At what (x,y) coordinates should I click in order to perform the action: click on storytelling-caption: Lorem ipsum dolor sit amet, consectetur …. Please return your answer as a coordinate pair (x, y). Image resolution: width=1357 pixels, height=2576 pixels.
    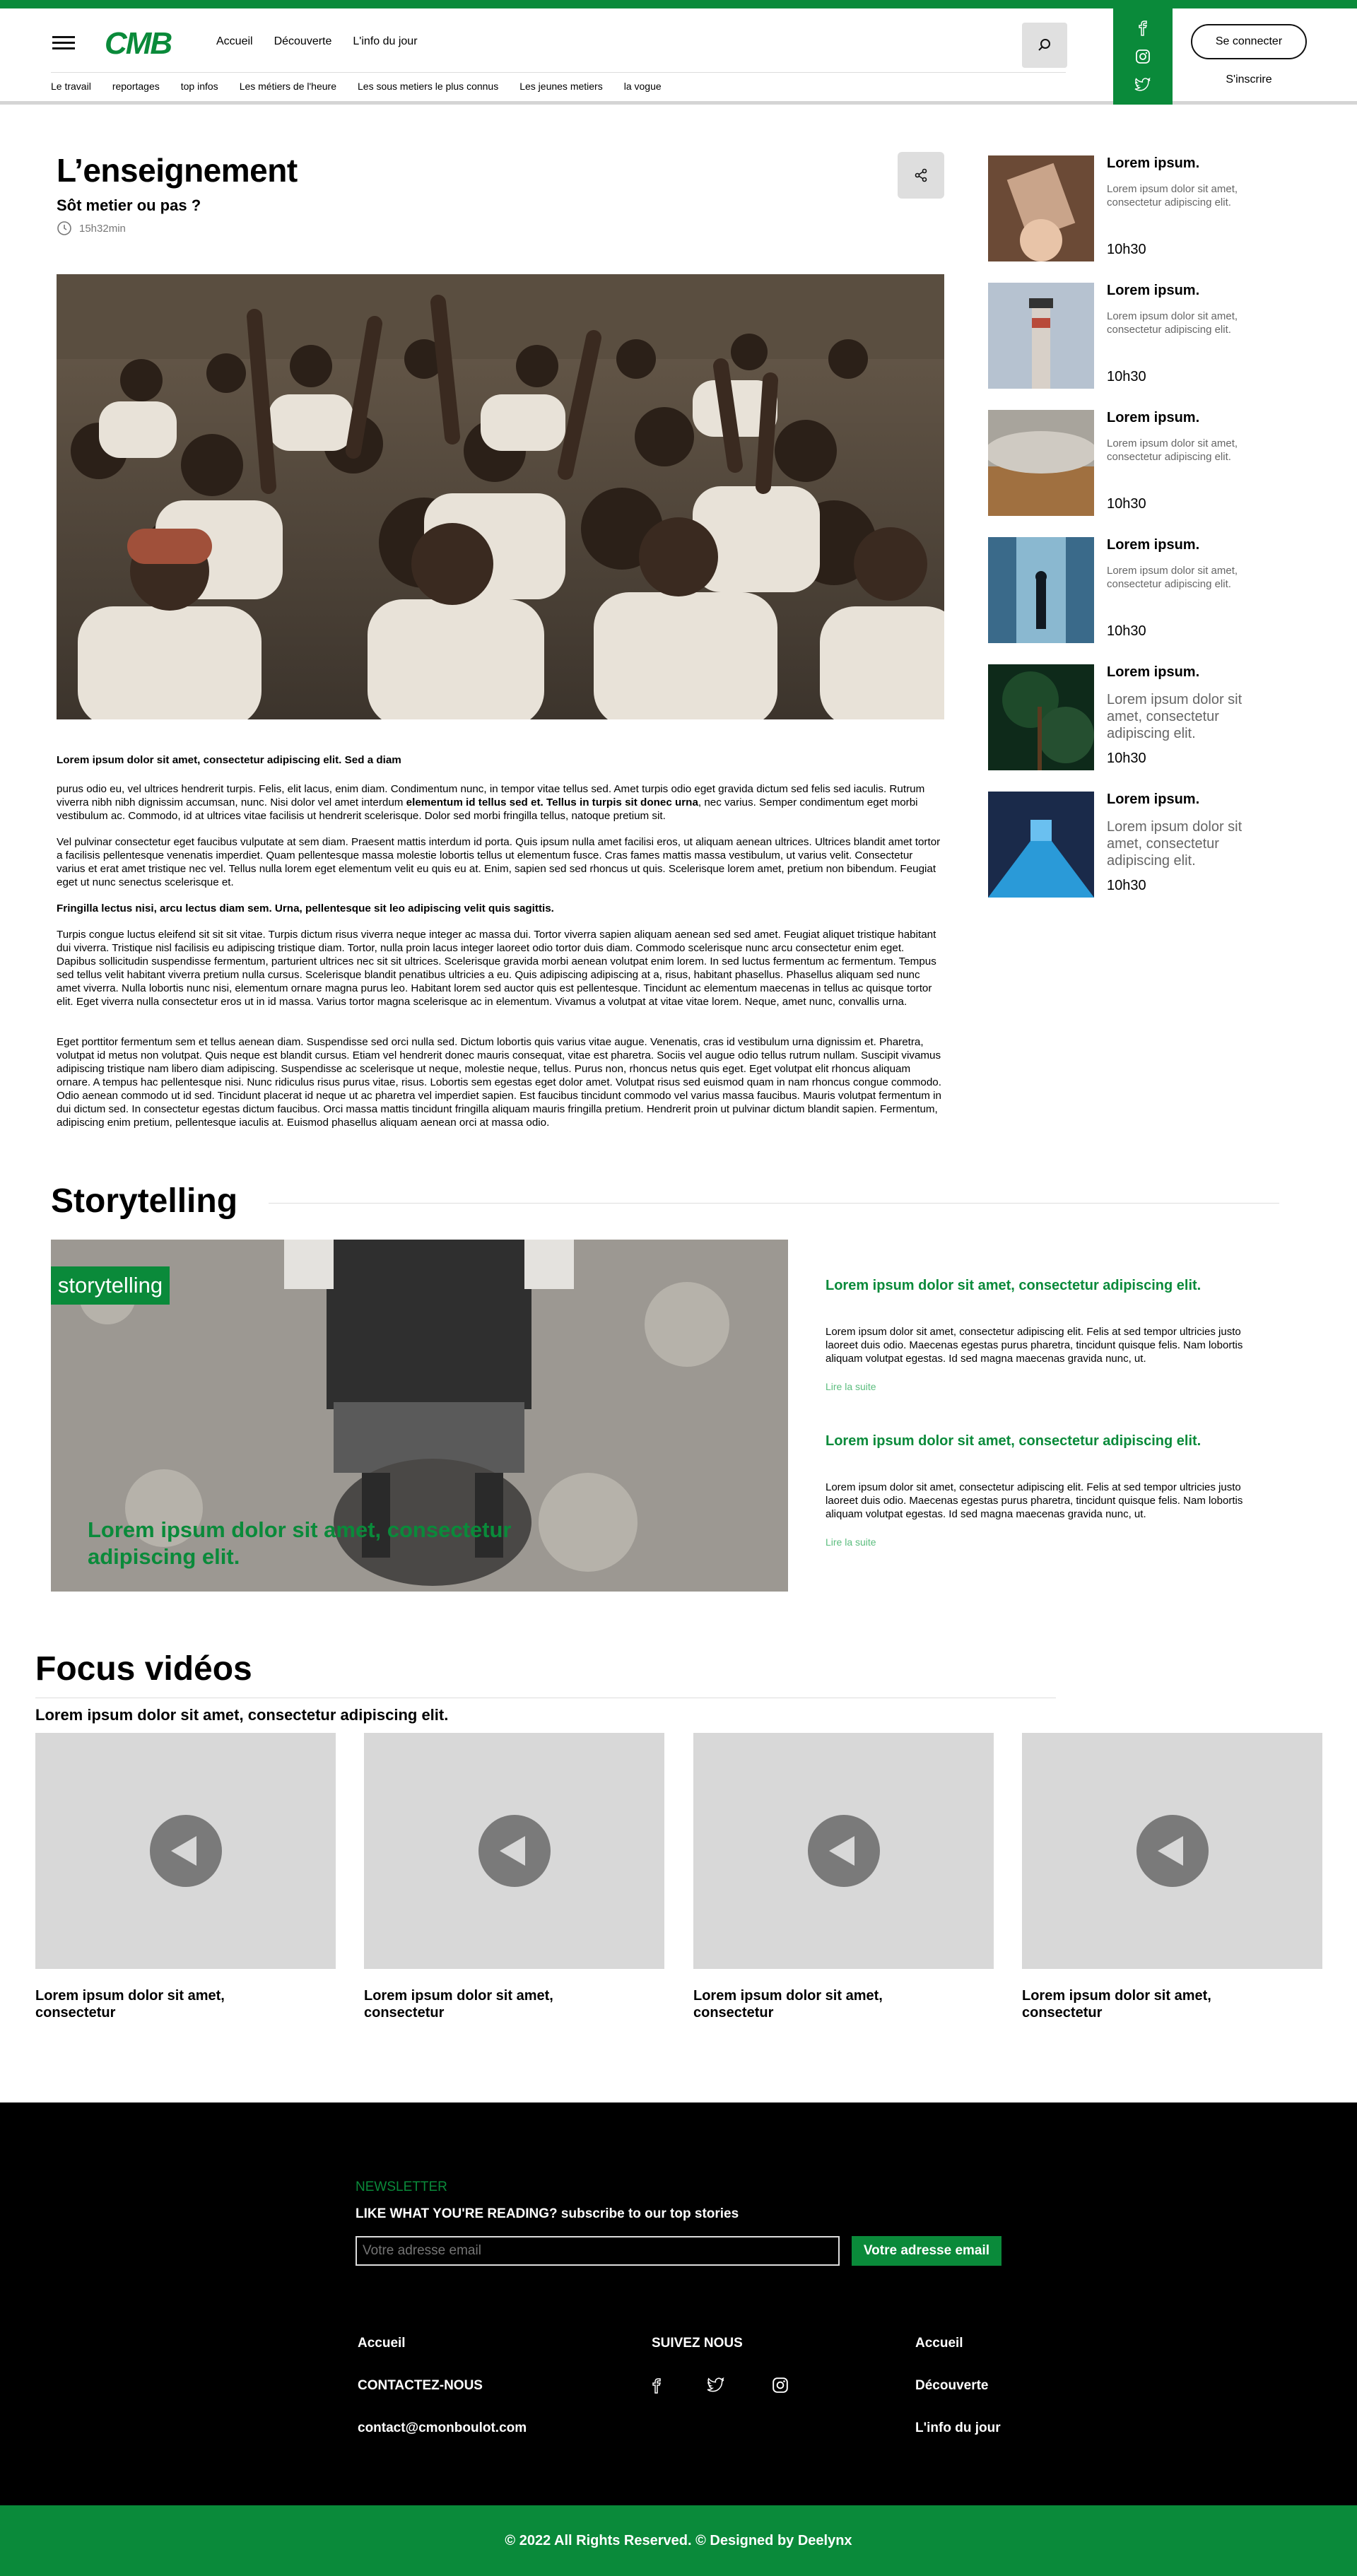
    Looking at the image, I should click on (307, 1543).